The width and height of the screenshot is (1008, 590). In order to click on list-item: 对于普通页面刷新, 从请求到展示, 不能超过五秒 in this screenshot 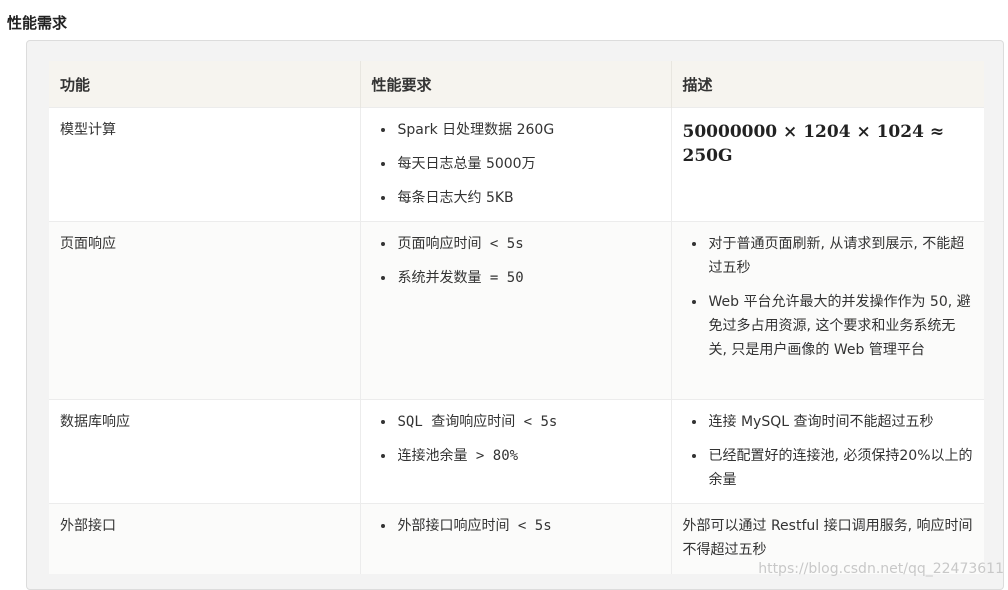, I will do `click(840, 256)`.